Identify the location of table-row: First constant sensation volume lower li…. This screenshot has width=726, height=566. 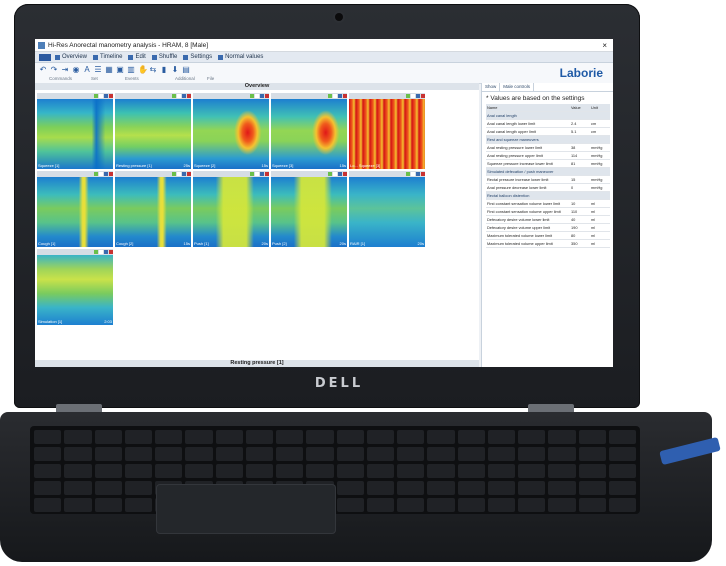
(548, 203).